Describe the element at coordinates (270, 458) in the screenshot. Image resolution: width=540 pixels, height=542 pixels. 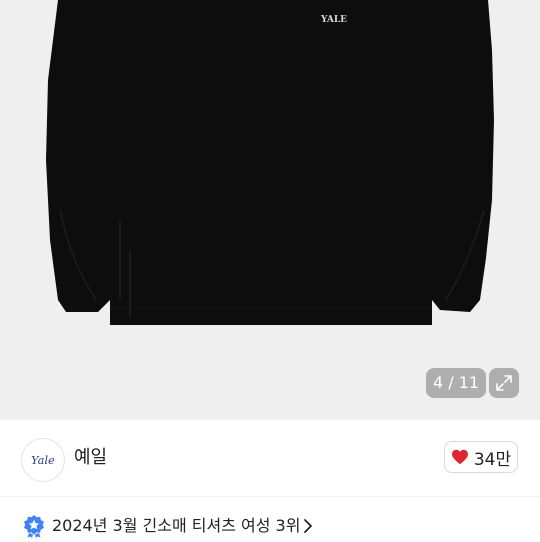
I see `seller-row: Yale 예일 34만` at that location.